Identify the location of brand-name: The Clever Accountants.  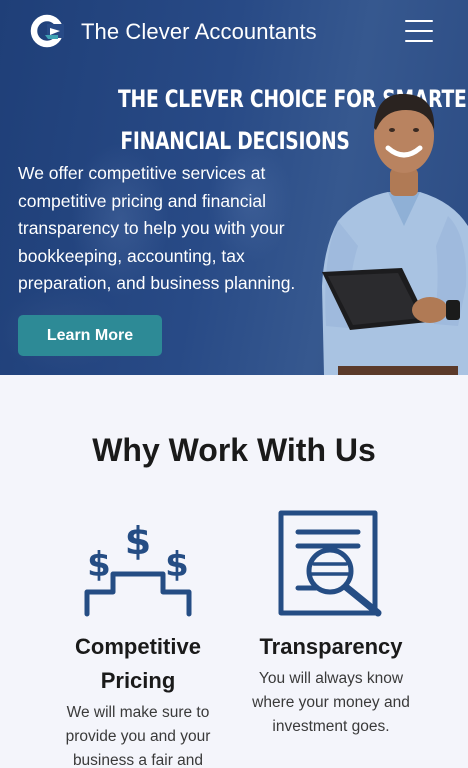
(199, 32).